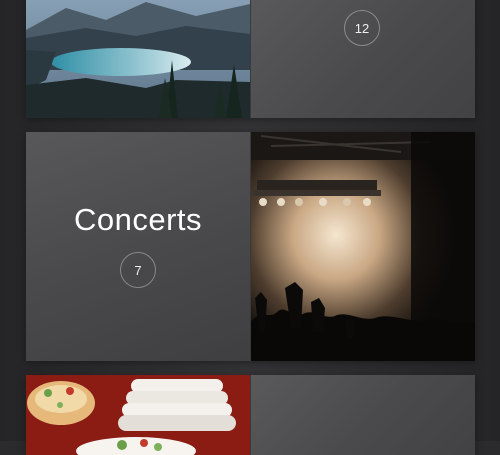 This screenshot has width=500, height=455. What do you see at coordinates (138, 59) in the screenshot?
I see `lake-mountain-photo` at bounding box center [138, 59].